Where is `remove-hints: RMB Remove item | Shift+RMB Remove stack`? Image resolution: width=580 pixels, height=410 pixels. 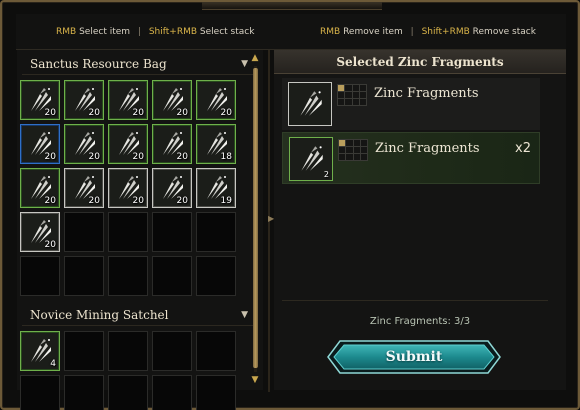
remove-hints: RMB Remove item | Shift+RMB Remove stack is located at coordinates (428, 32).